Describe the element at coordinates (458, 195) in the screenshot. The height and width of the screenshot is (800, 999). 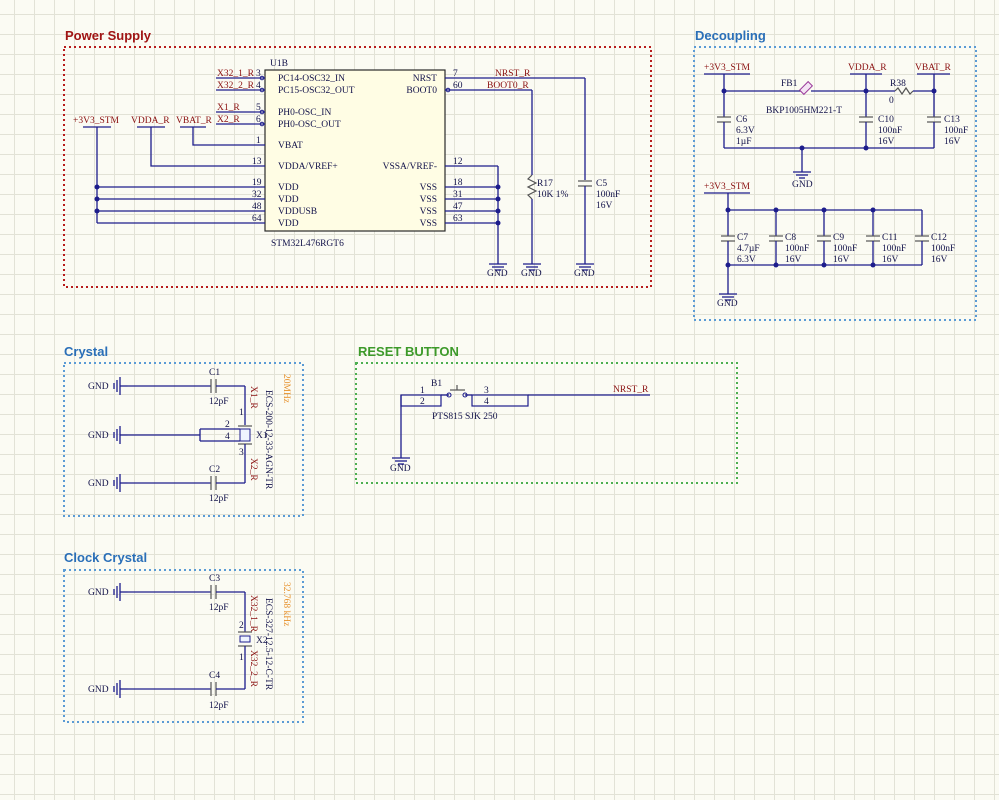
I see `pin-num: 31` at that location.